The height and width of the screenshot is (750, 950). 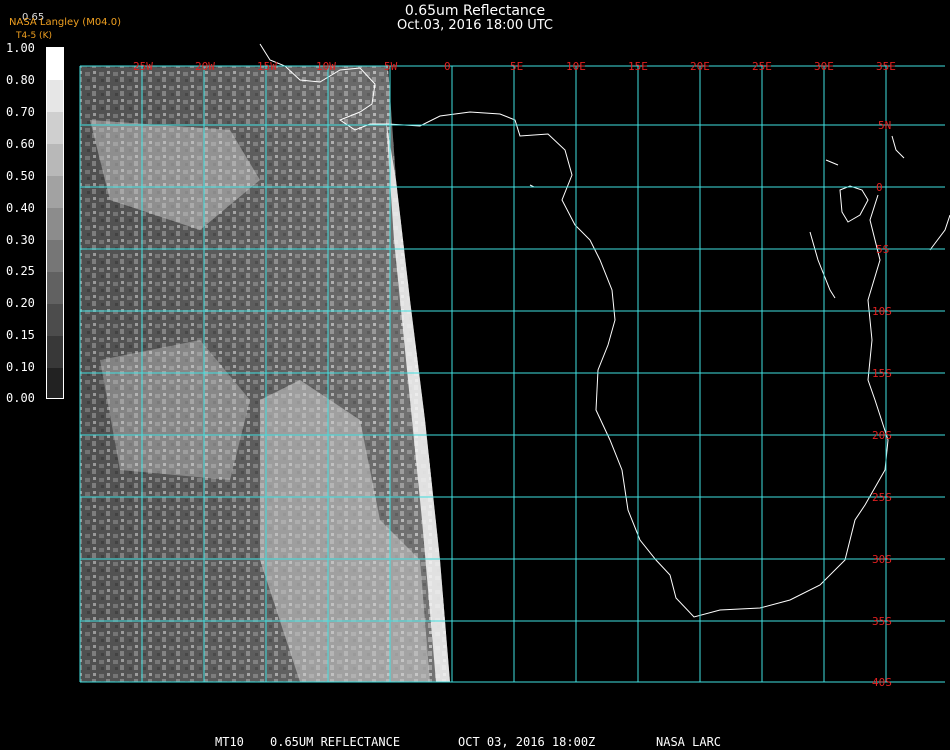 What do you see at coordinates (638, 66) in the screenshot?
I see `lon-label: 15E` at bounding box center [638, 66].